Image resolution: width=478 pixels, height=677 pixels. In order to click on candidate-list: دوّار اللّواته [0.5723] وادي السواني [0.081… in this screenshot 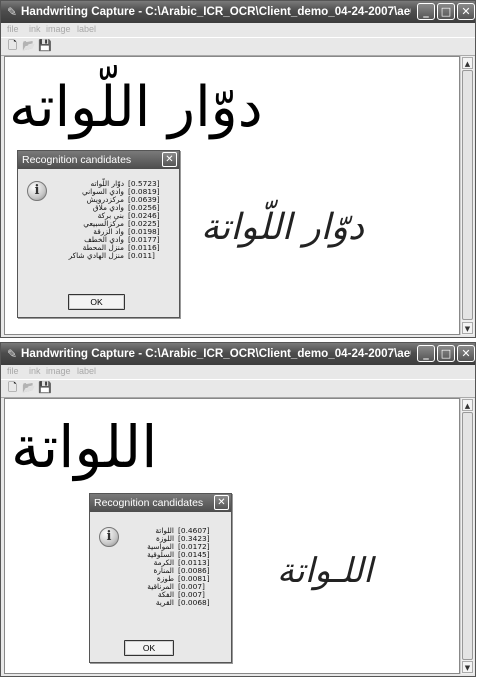, I will do `click(120, 220)`.